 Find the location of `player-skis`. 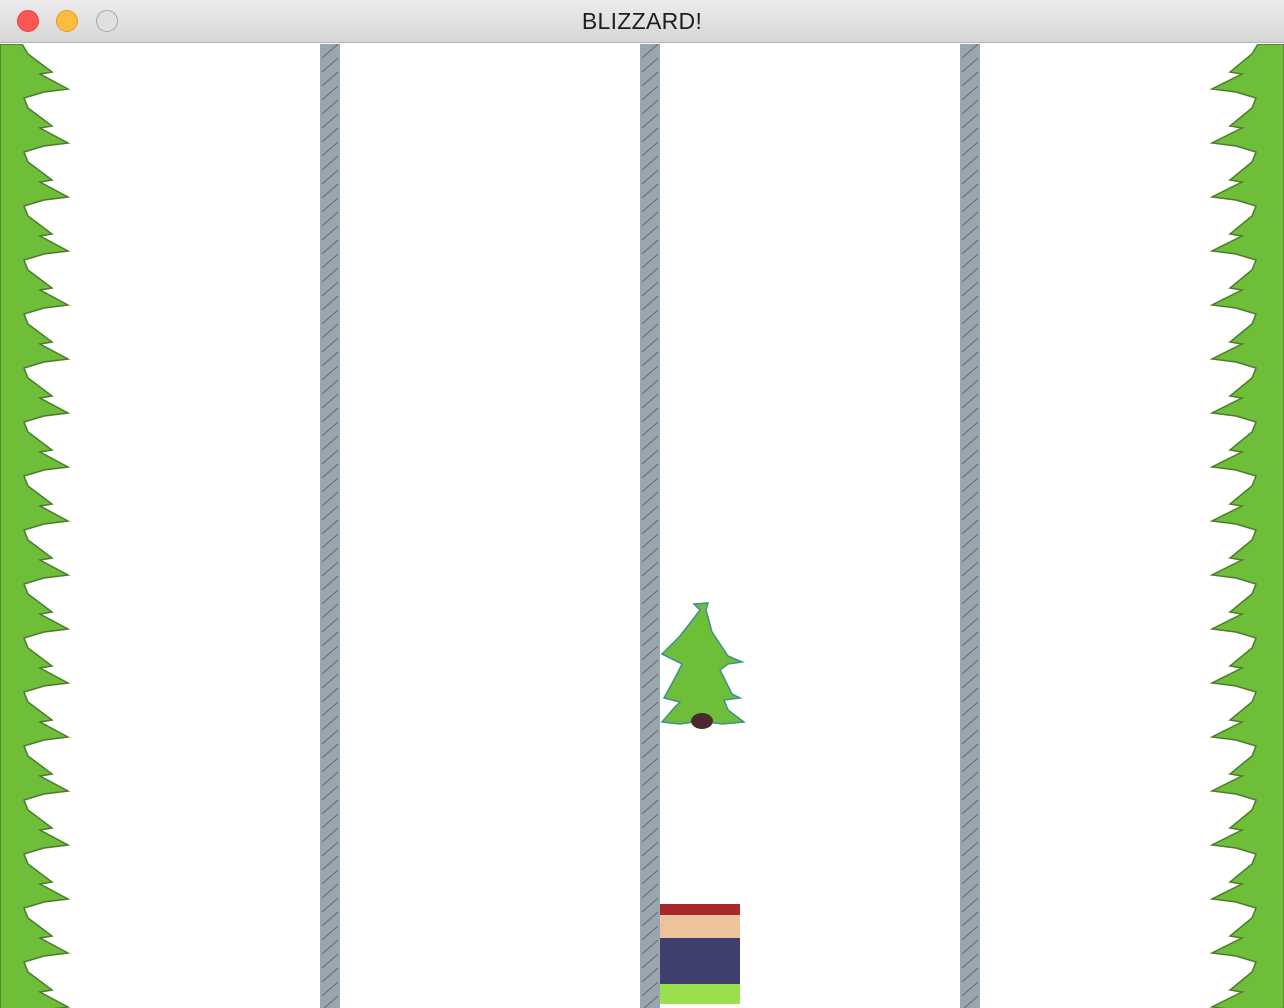

player-skis is located at coordinates (700, 994).